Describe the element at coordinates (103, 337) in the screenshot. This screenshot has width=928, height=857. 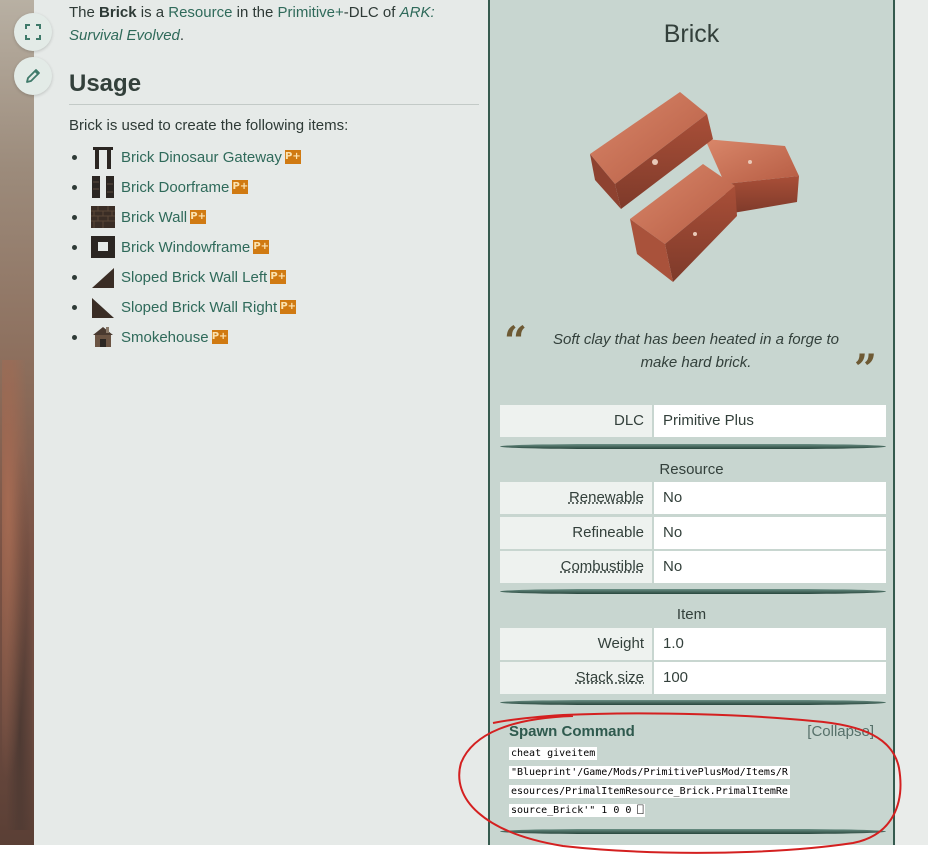
I see `smokehouse-icon` at that location.